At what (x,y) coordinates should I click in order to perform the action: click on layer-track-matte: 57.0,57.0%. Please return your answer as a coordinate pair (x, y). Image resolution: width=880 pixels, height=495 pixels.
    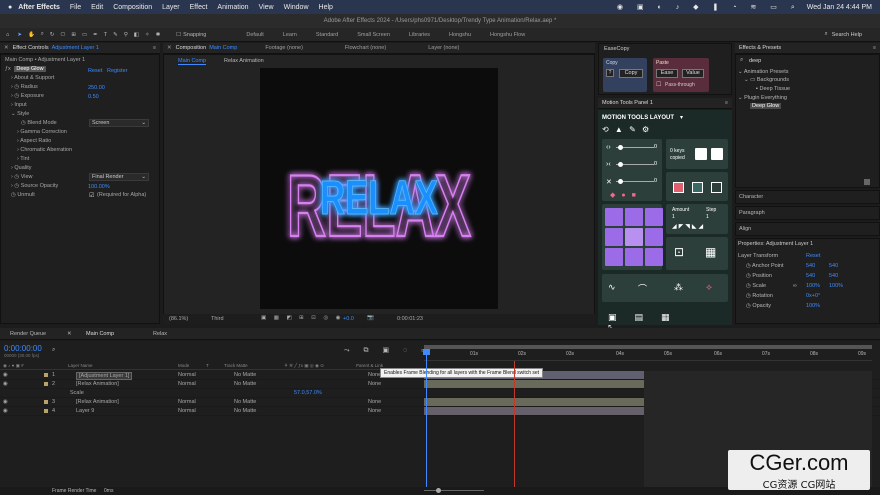
    Looking at the image, I should click on (308, 393).